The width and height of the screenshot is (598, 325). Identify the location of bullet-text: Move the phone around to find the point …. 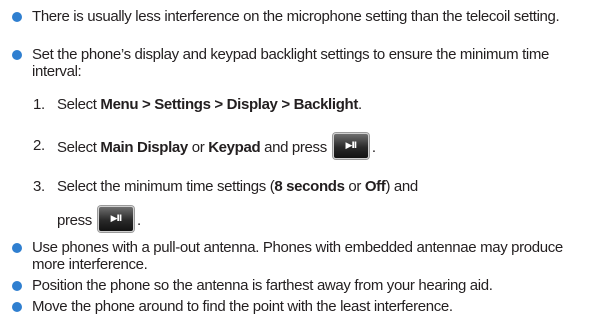
(242, 306).